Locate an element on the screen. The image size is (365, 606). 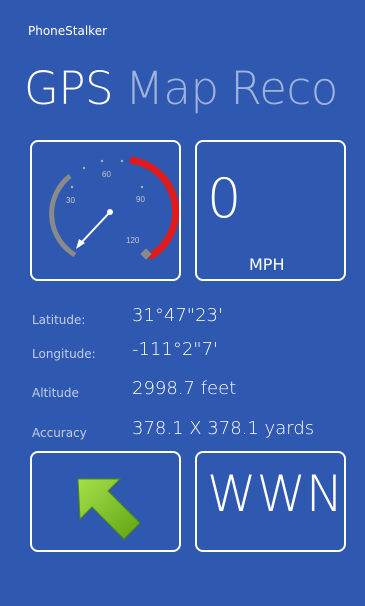
altitude-label: Altitude is located at coordinates (55, 393).